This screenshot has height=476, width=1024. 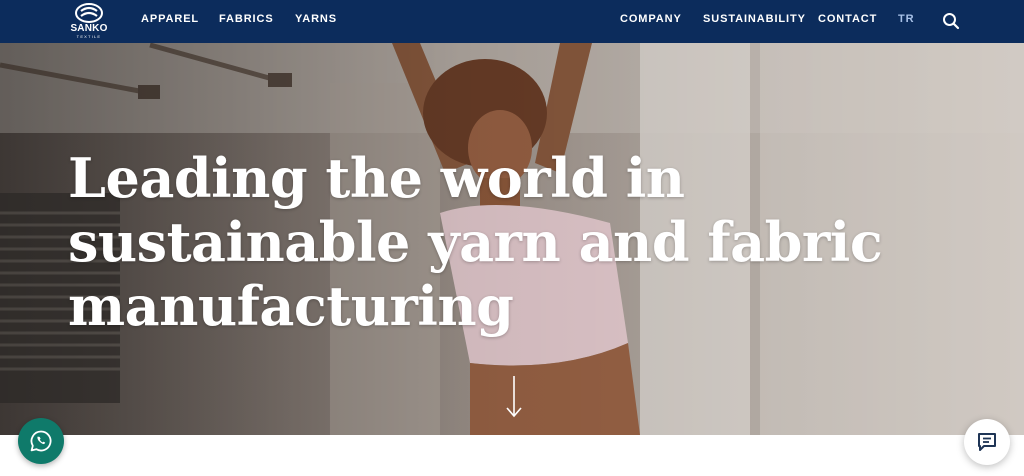 I want to click on scroll-down-button, so click(x=514, y=399).